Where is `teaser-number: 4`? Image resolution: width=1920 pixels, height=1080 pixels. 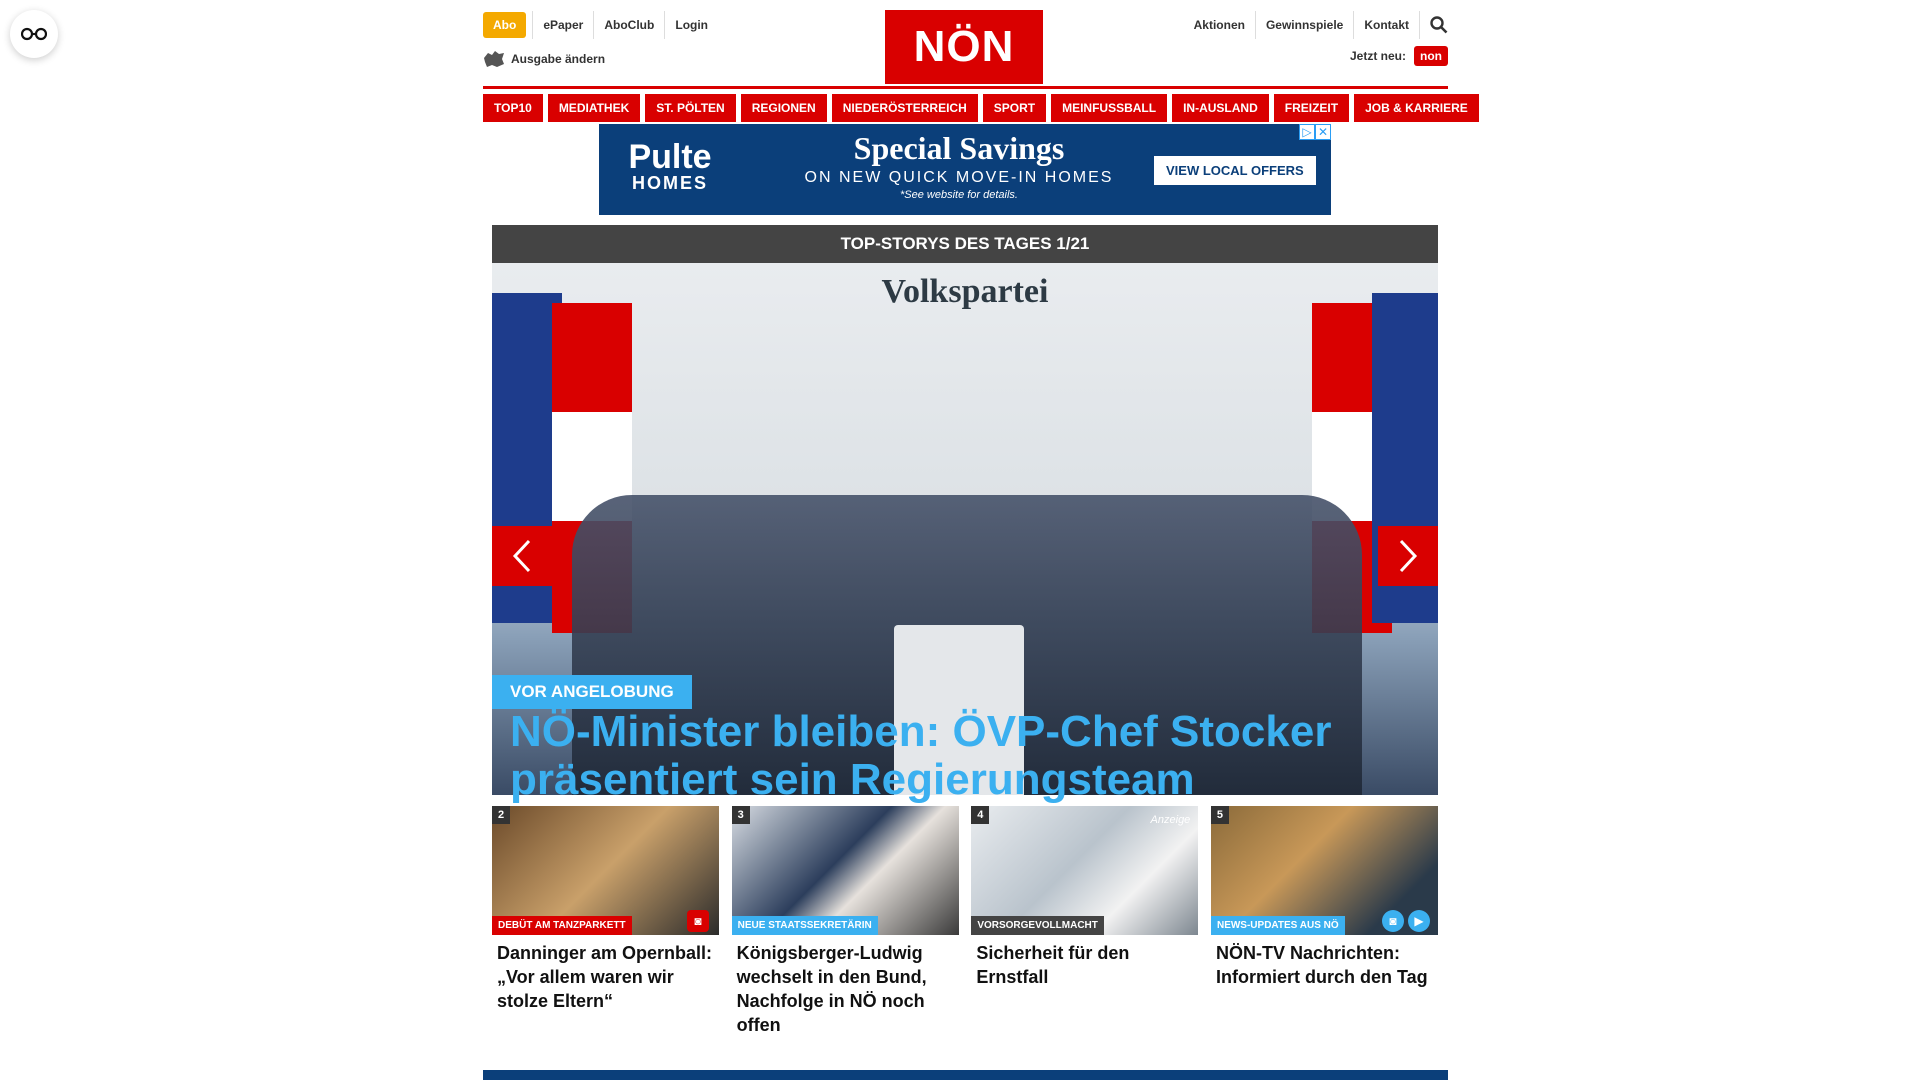
teaser-number: 4 is located at coordinates (980, 815).